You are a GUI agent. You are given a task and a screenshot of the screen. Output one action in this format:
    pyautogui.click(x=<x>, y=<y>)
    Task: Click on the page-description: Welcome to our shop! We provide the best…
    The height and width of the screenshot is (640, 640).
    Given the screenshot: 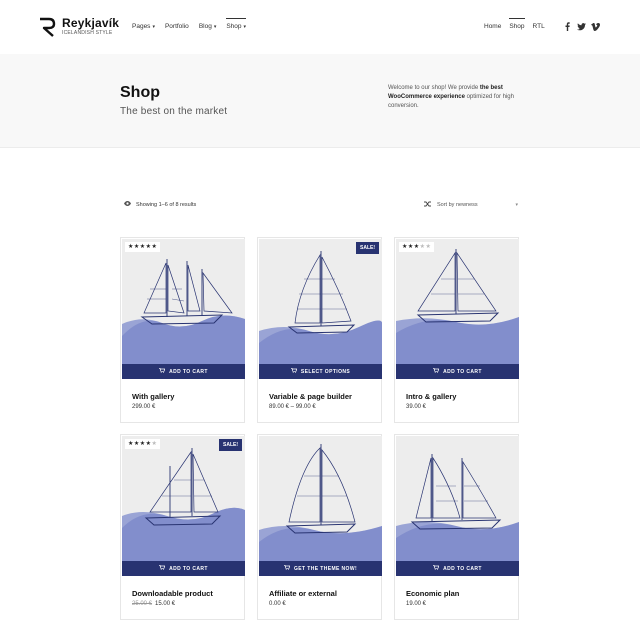 What is the action you would take?
    pyautogui.click(x=454, y=97)
    